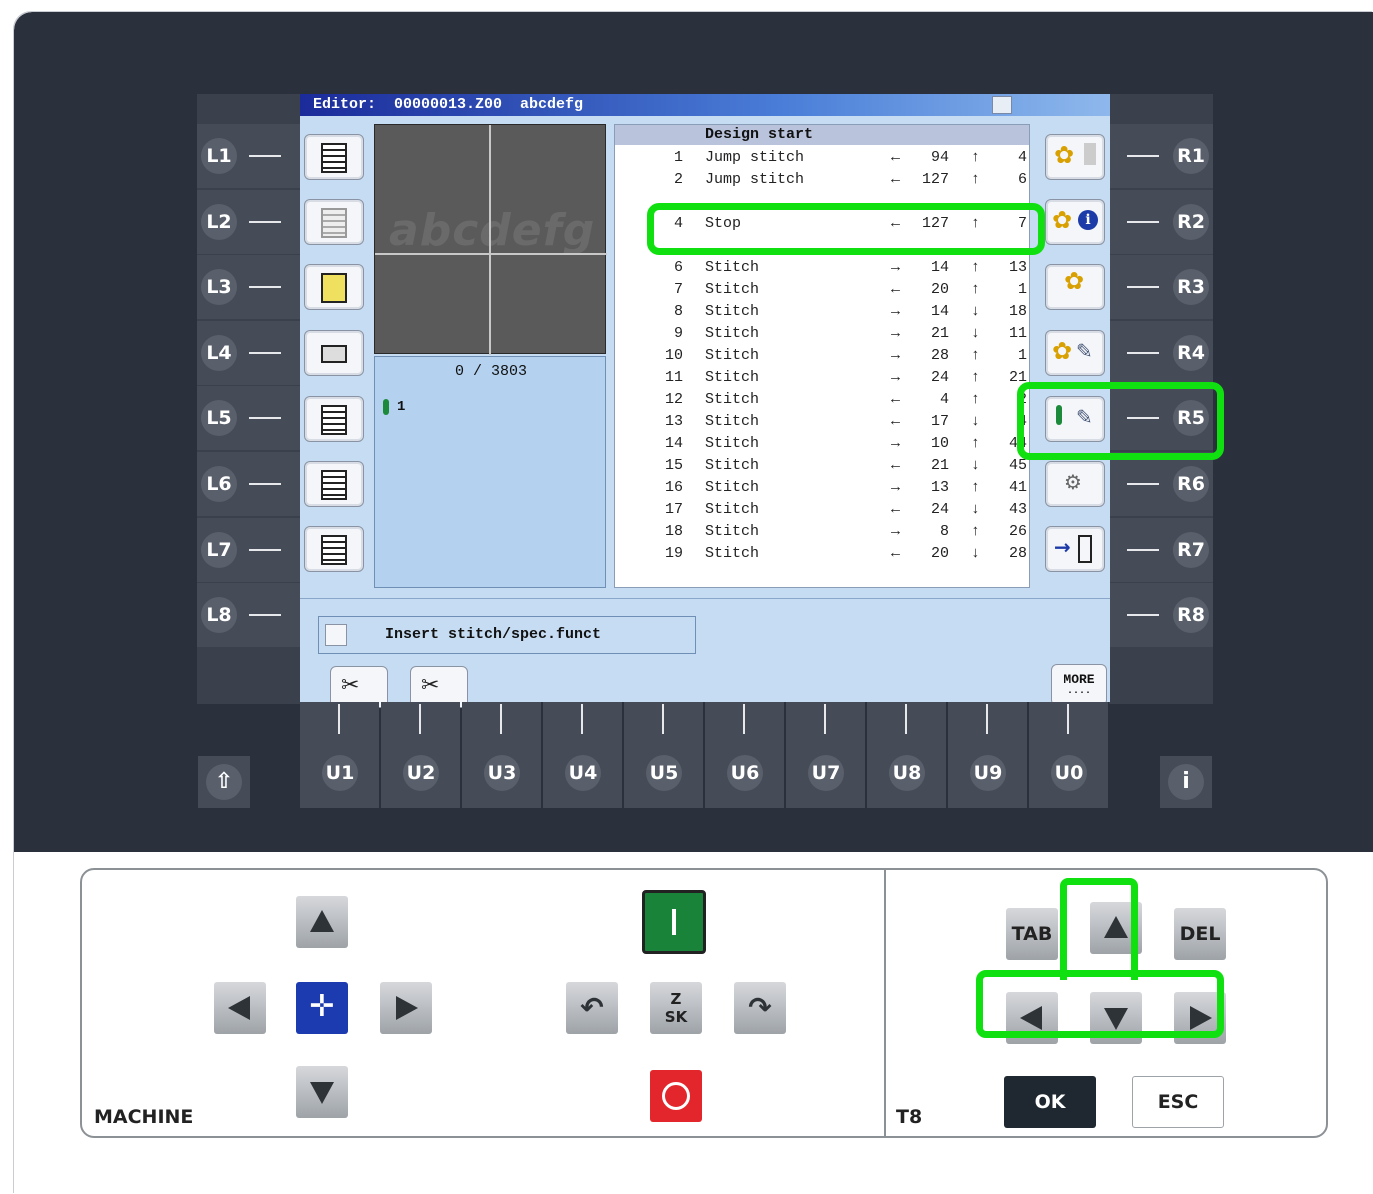 Image resolution: width=1373 pixels, height=1194 pixels. What do you see at coordinates (1032, 934) in the screenshot?
I see `tab-key: TAB` at bounding box center [1032, 934].